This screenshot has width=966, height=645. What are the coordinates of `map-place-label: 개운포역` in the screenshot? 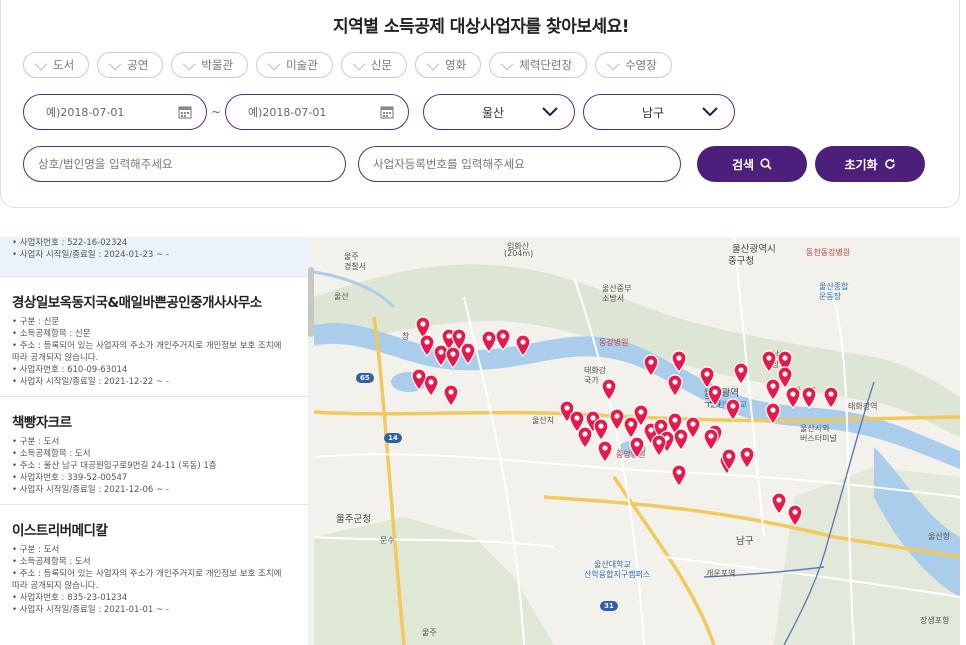 It's located at (721, 573).